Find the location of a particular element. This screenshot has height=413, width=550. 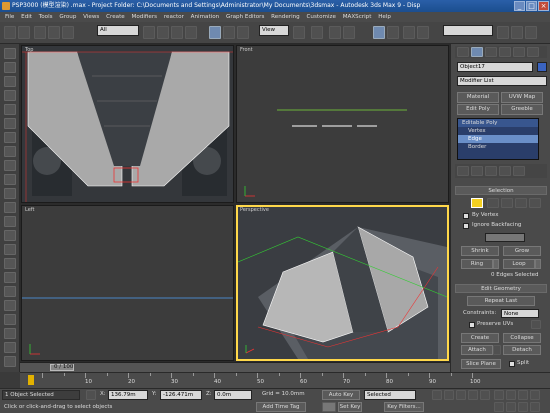

go-to-start-icon is located at coordinates (437, 395).